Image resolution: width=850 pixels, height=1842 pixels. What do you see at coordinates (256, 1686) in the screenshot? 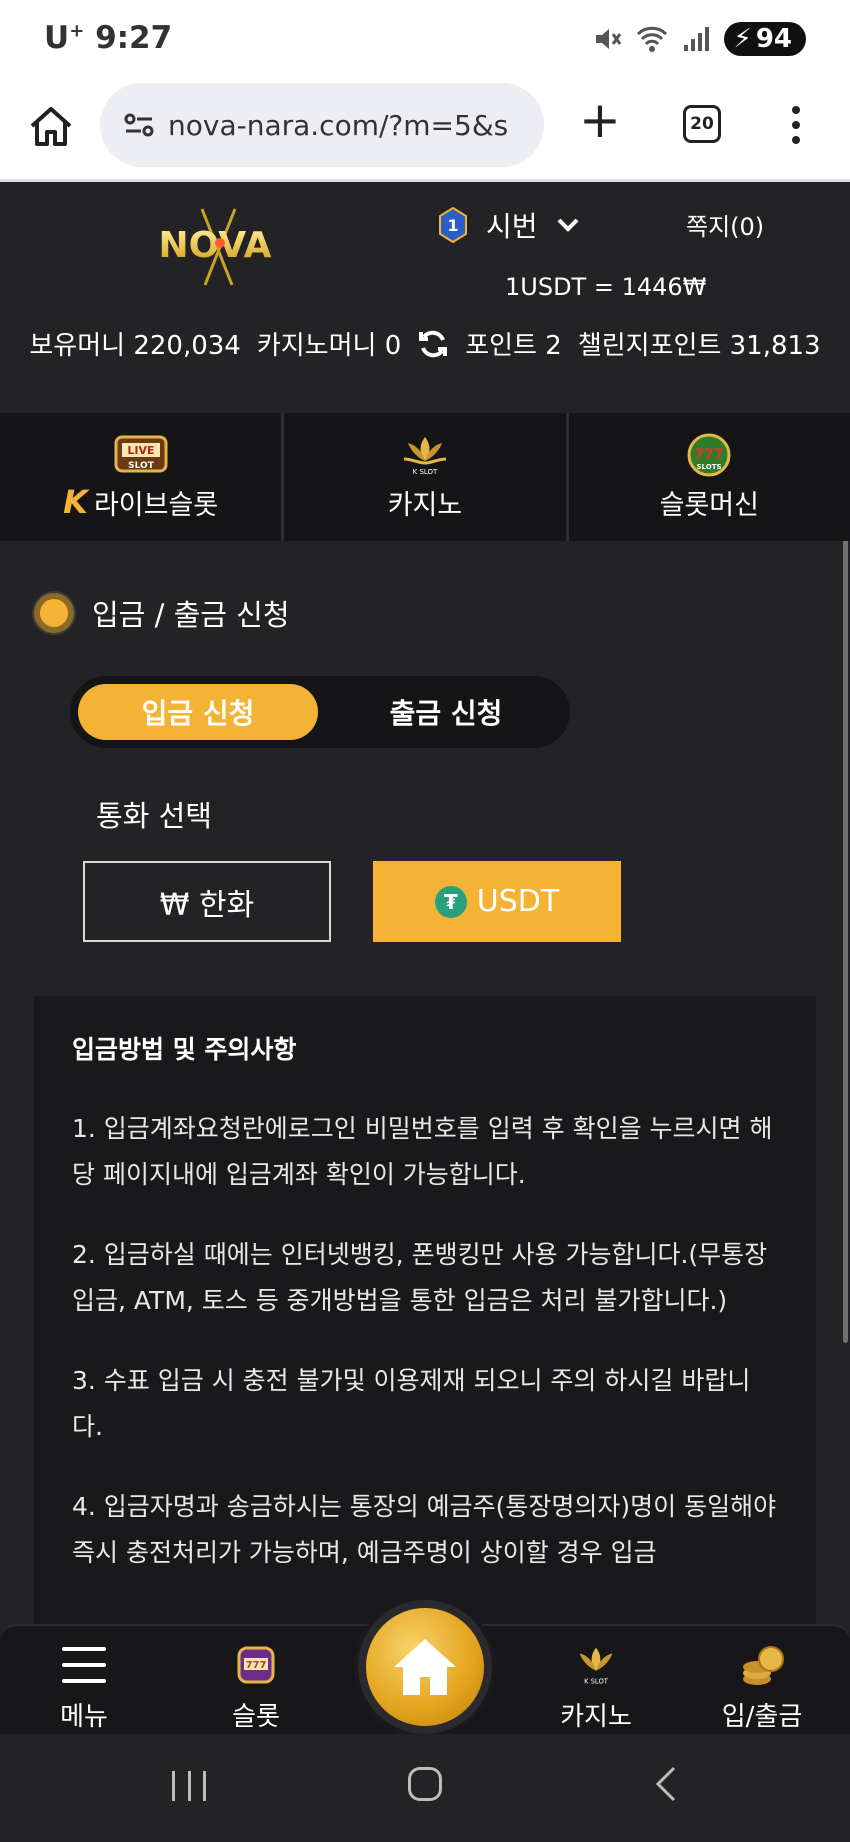
I see `nav-slot: 777 슬롯` at bounding box center [256, 1686].